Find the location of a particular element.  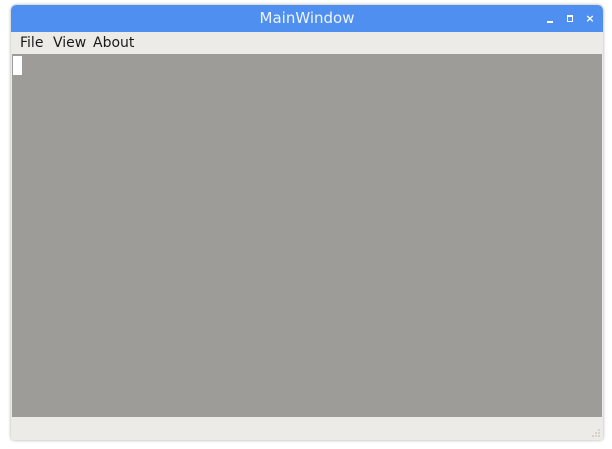

close-icon: × is located at coordinates (590, 18).